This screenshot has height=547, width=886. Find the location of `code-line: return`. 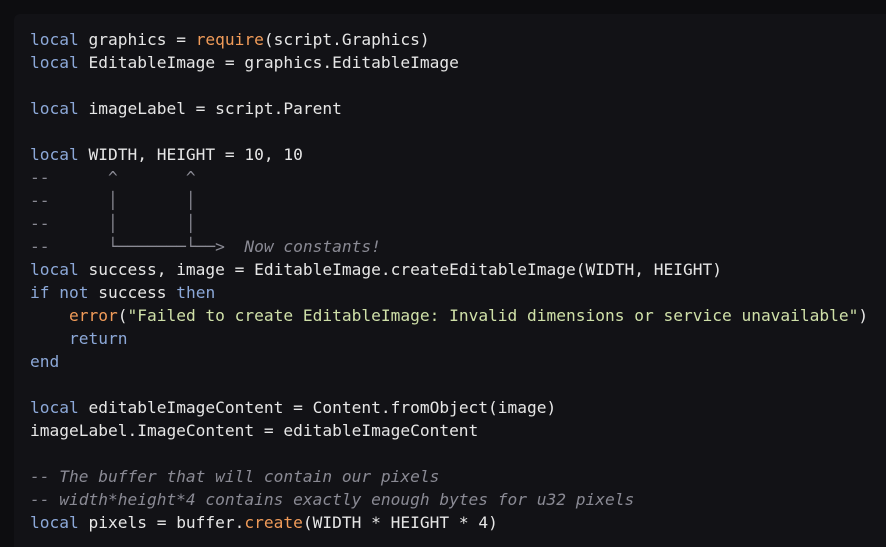

code-line: return is located at coordinates (458, 338).